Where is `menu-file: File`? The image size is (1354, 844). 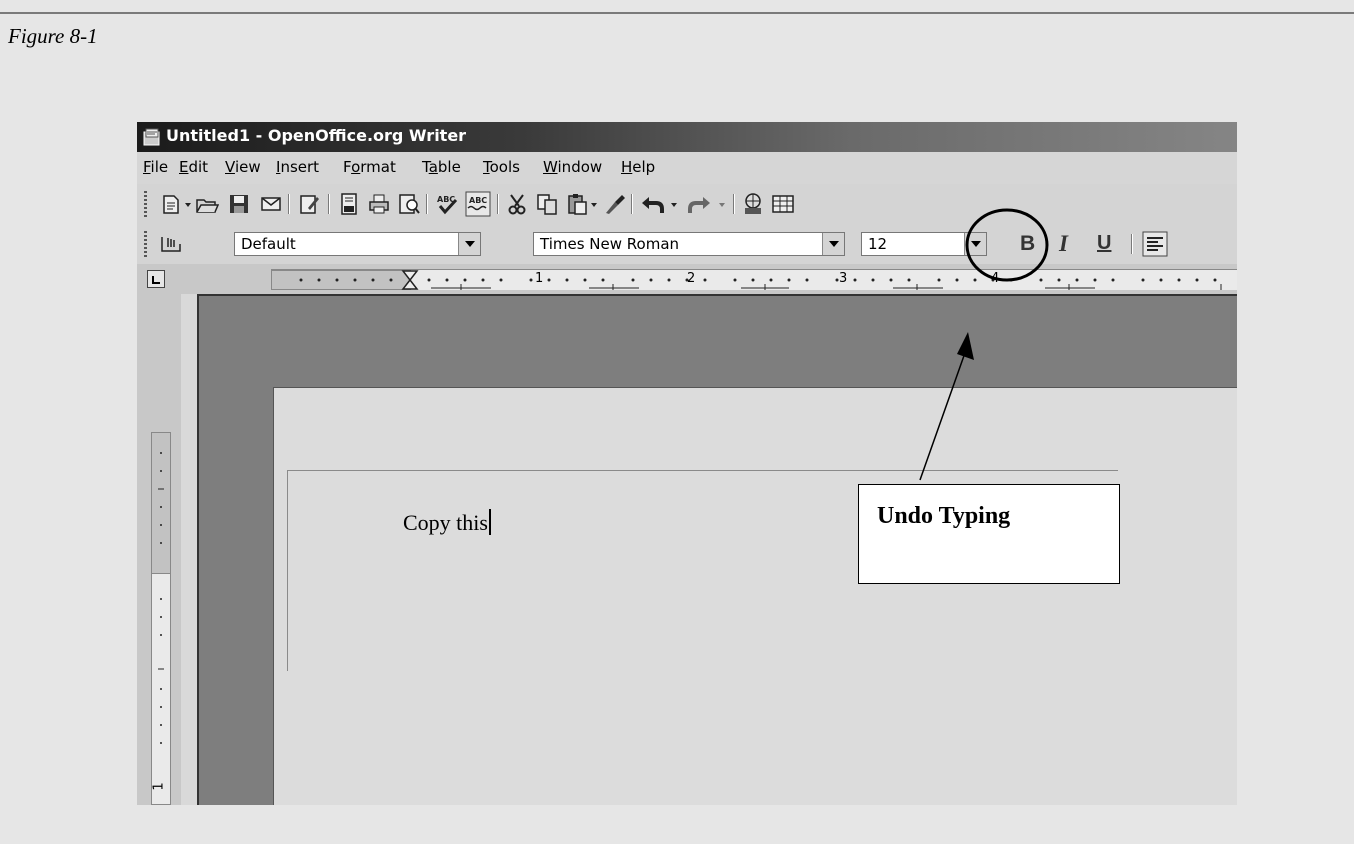
menu-file: File is located at coordinates (155, 167).